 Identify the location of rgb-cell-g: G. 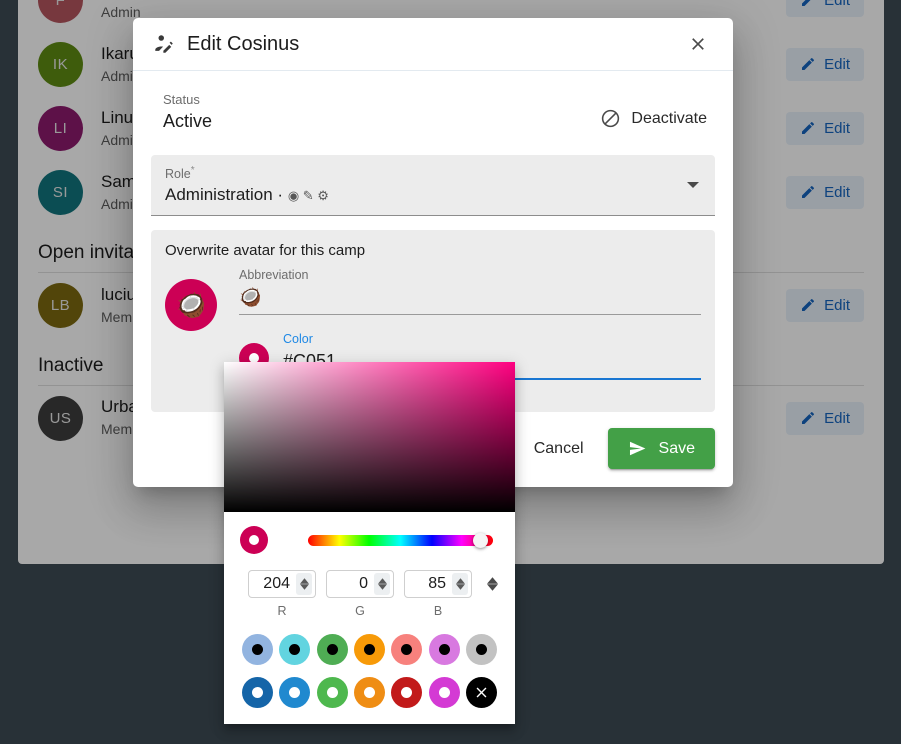
(360, 594).